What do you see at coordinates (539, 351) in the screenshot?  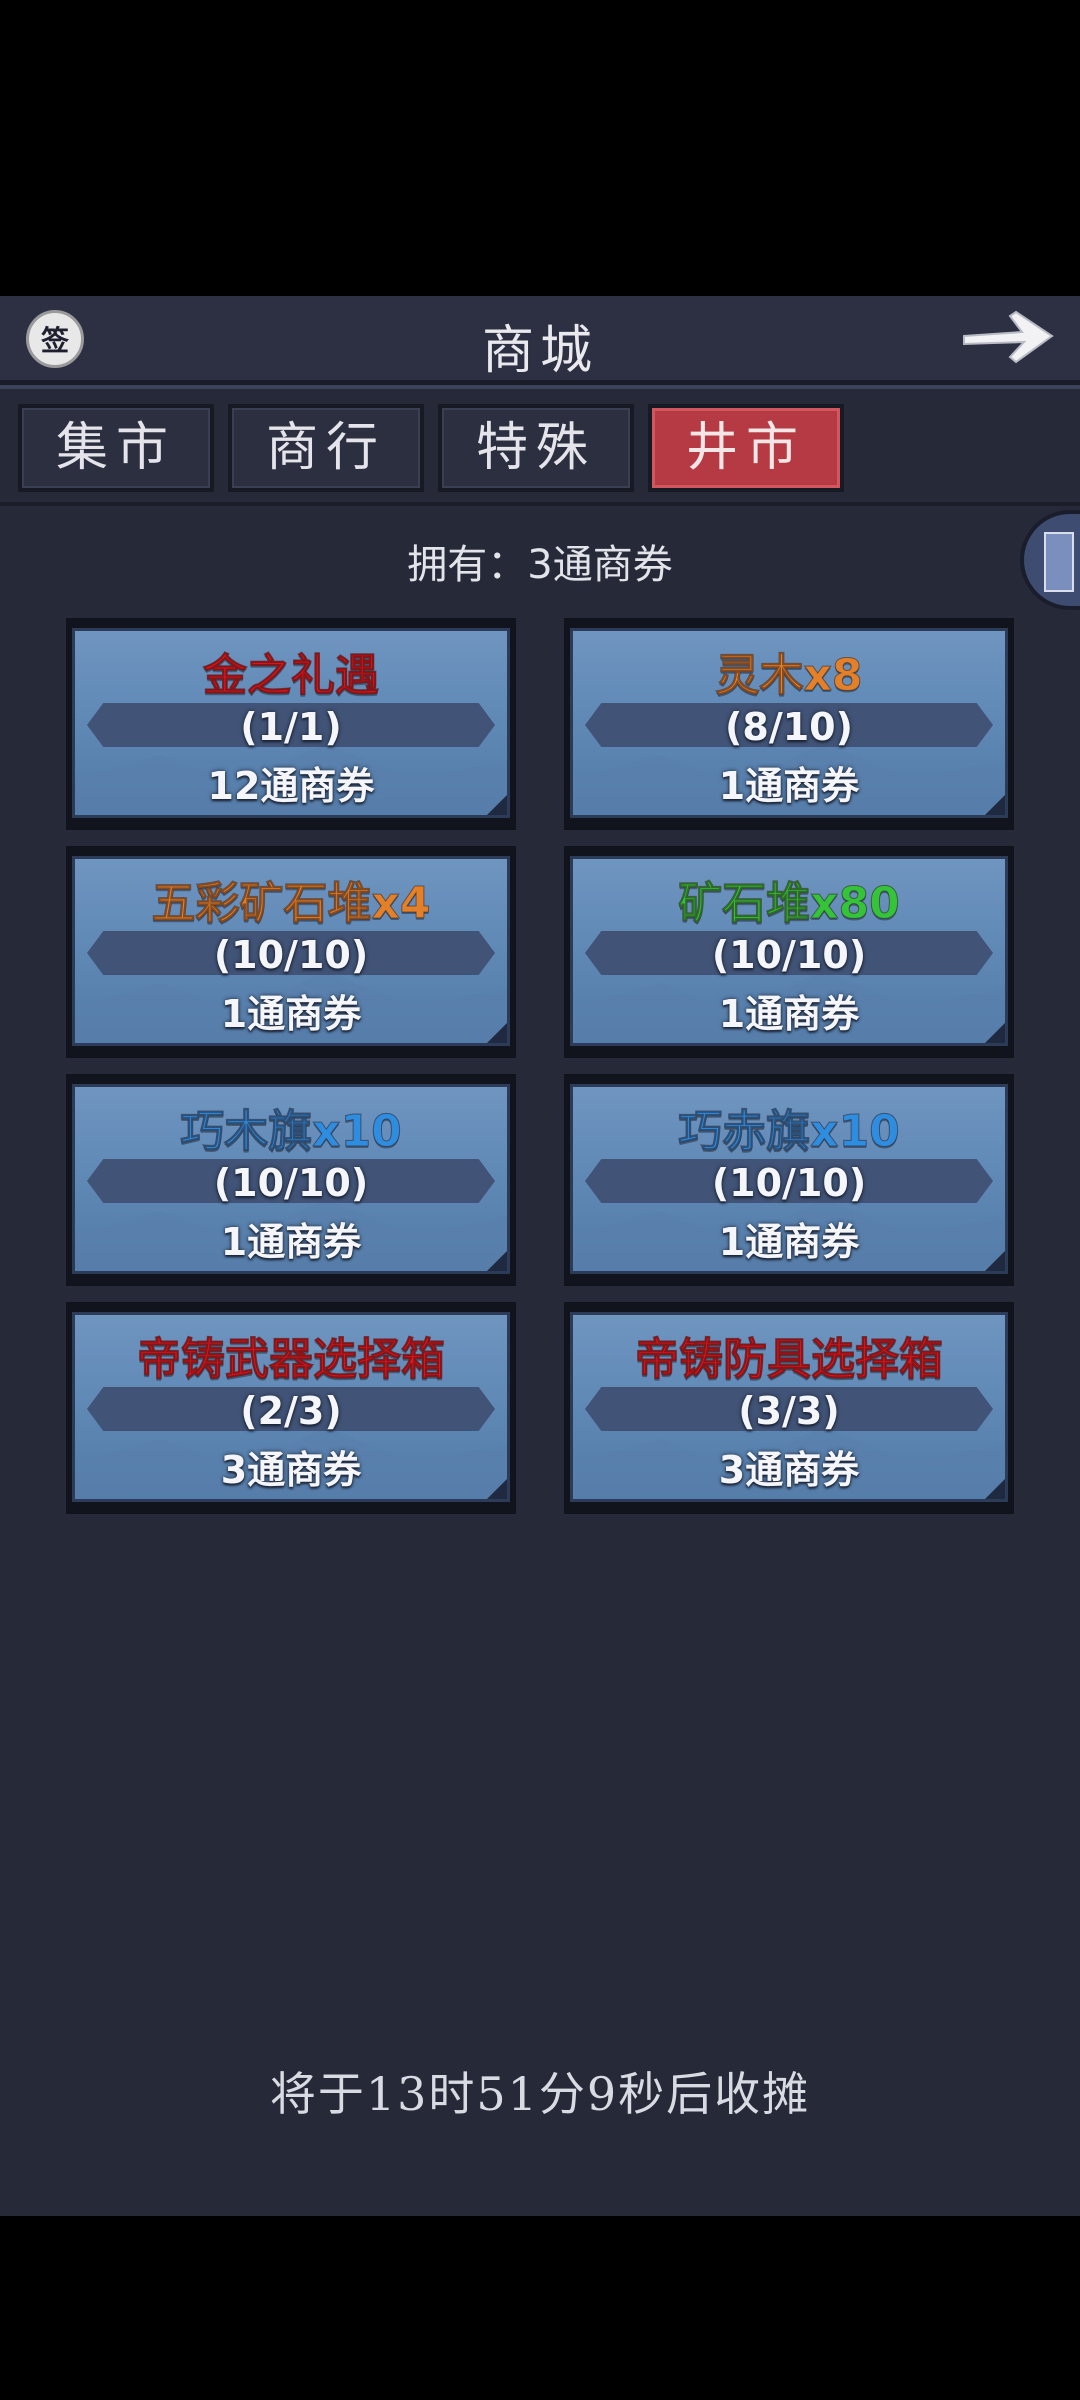 I see `page-title: 商城` at bounding box center [539, 351].